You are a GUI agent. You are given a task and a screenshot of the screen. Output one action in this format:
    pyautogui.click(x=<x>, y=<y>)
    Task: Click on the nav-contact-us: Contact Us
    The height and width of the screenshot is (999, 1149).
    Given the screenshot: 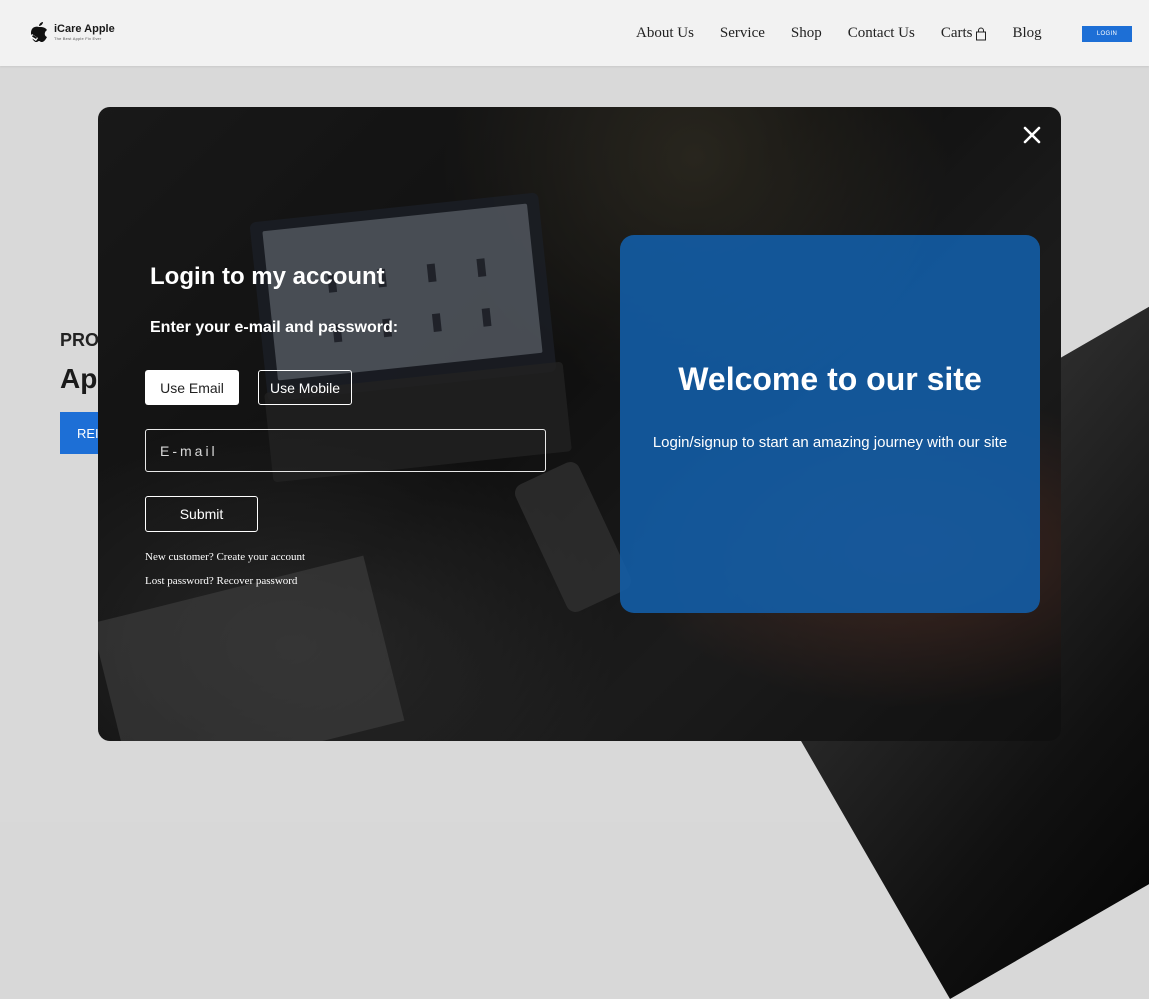 What is the action you would take?
    pyautogui.click(x=881, y=33)
    